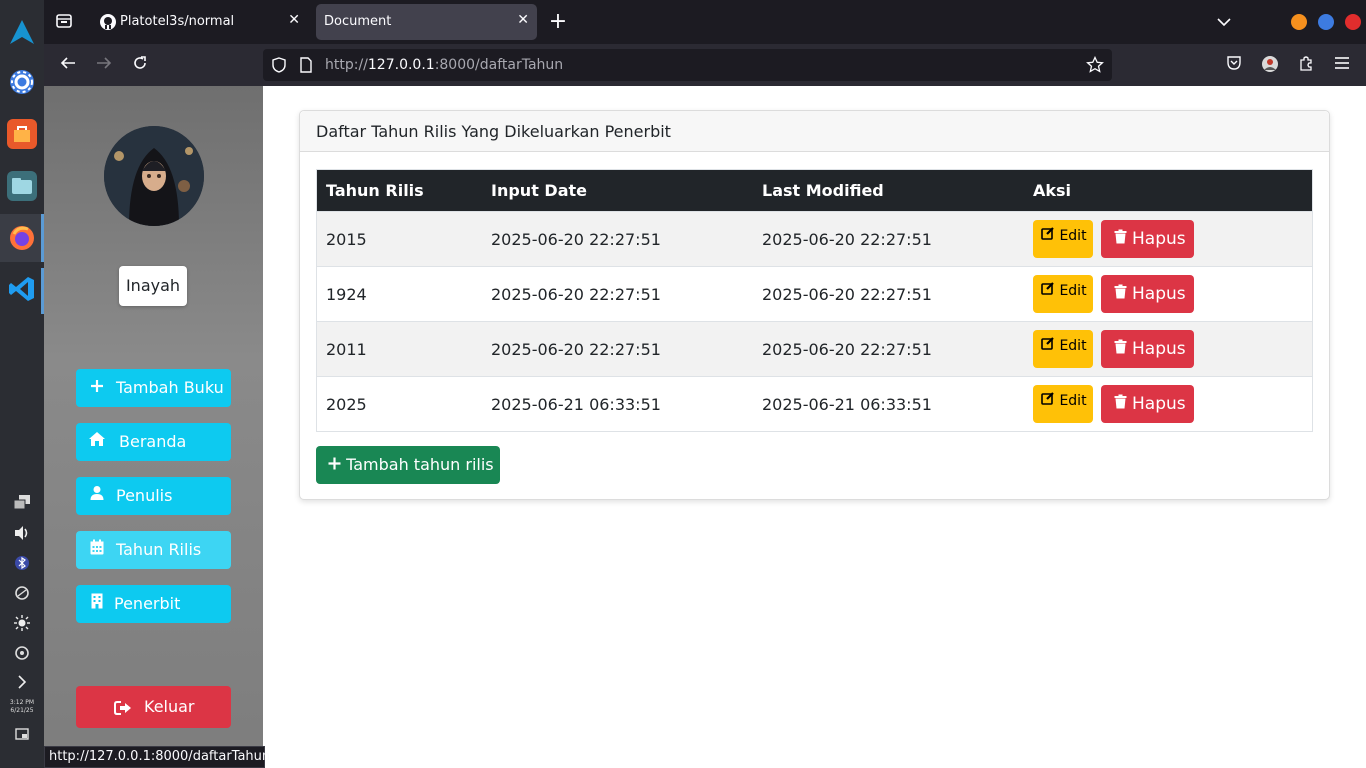  I want to click on sidebar-item-tambah-buku: Tambah Buku, so click(153, 388).